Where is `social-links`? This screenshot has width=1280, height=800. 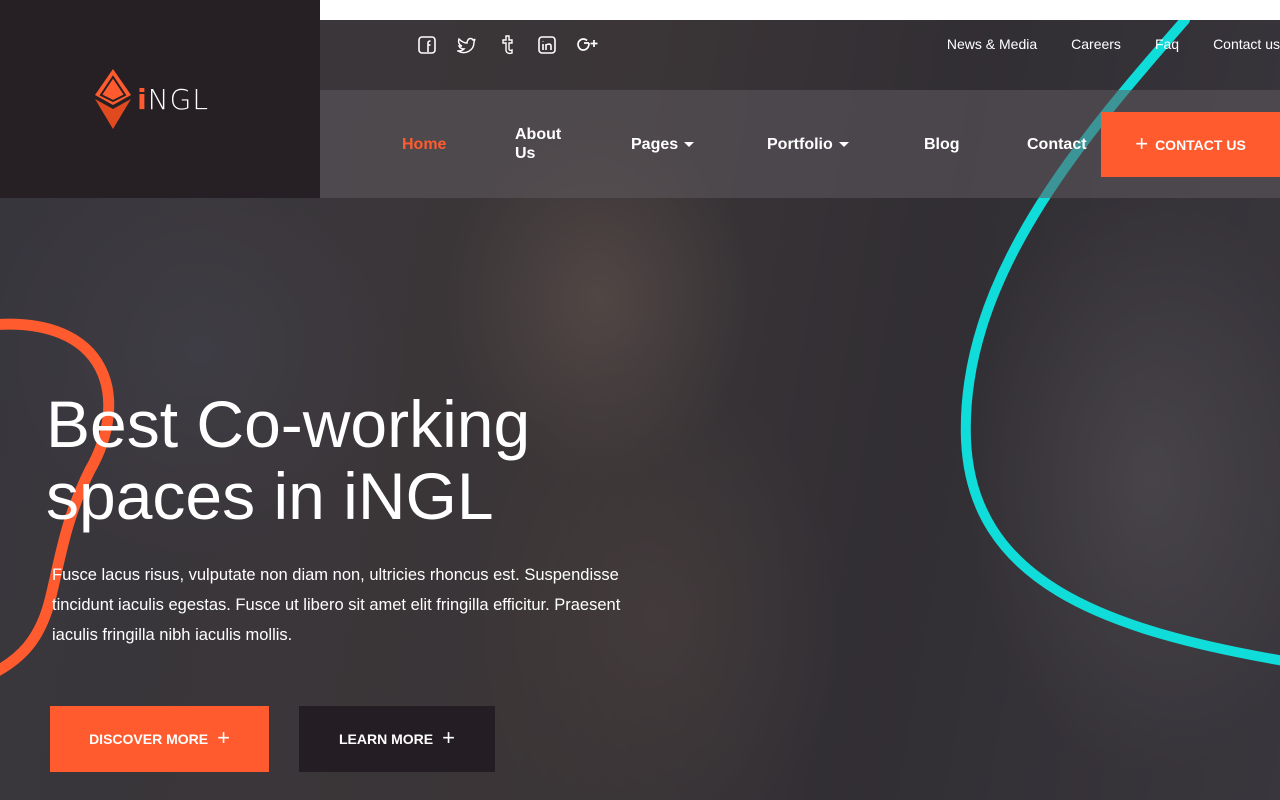 social-links is located at coordinates (507, 45).